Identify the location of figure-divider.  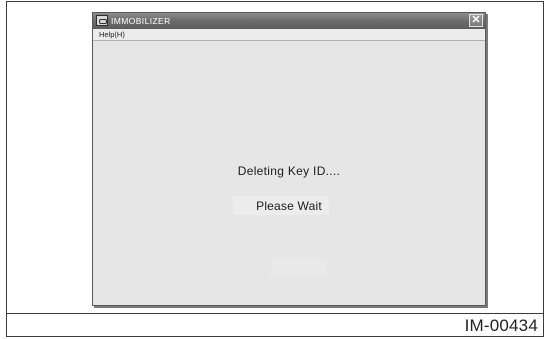
(275, 313).